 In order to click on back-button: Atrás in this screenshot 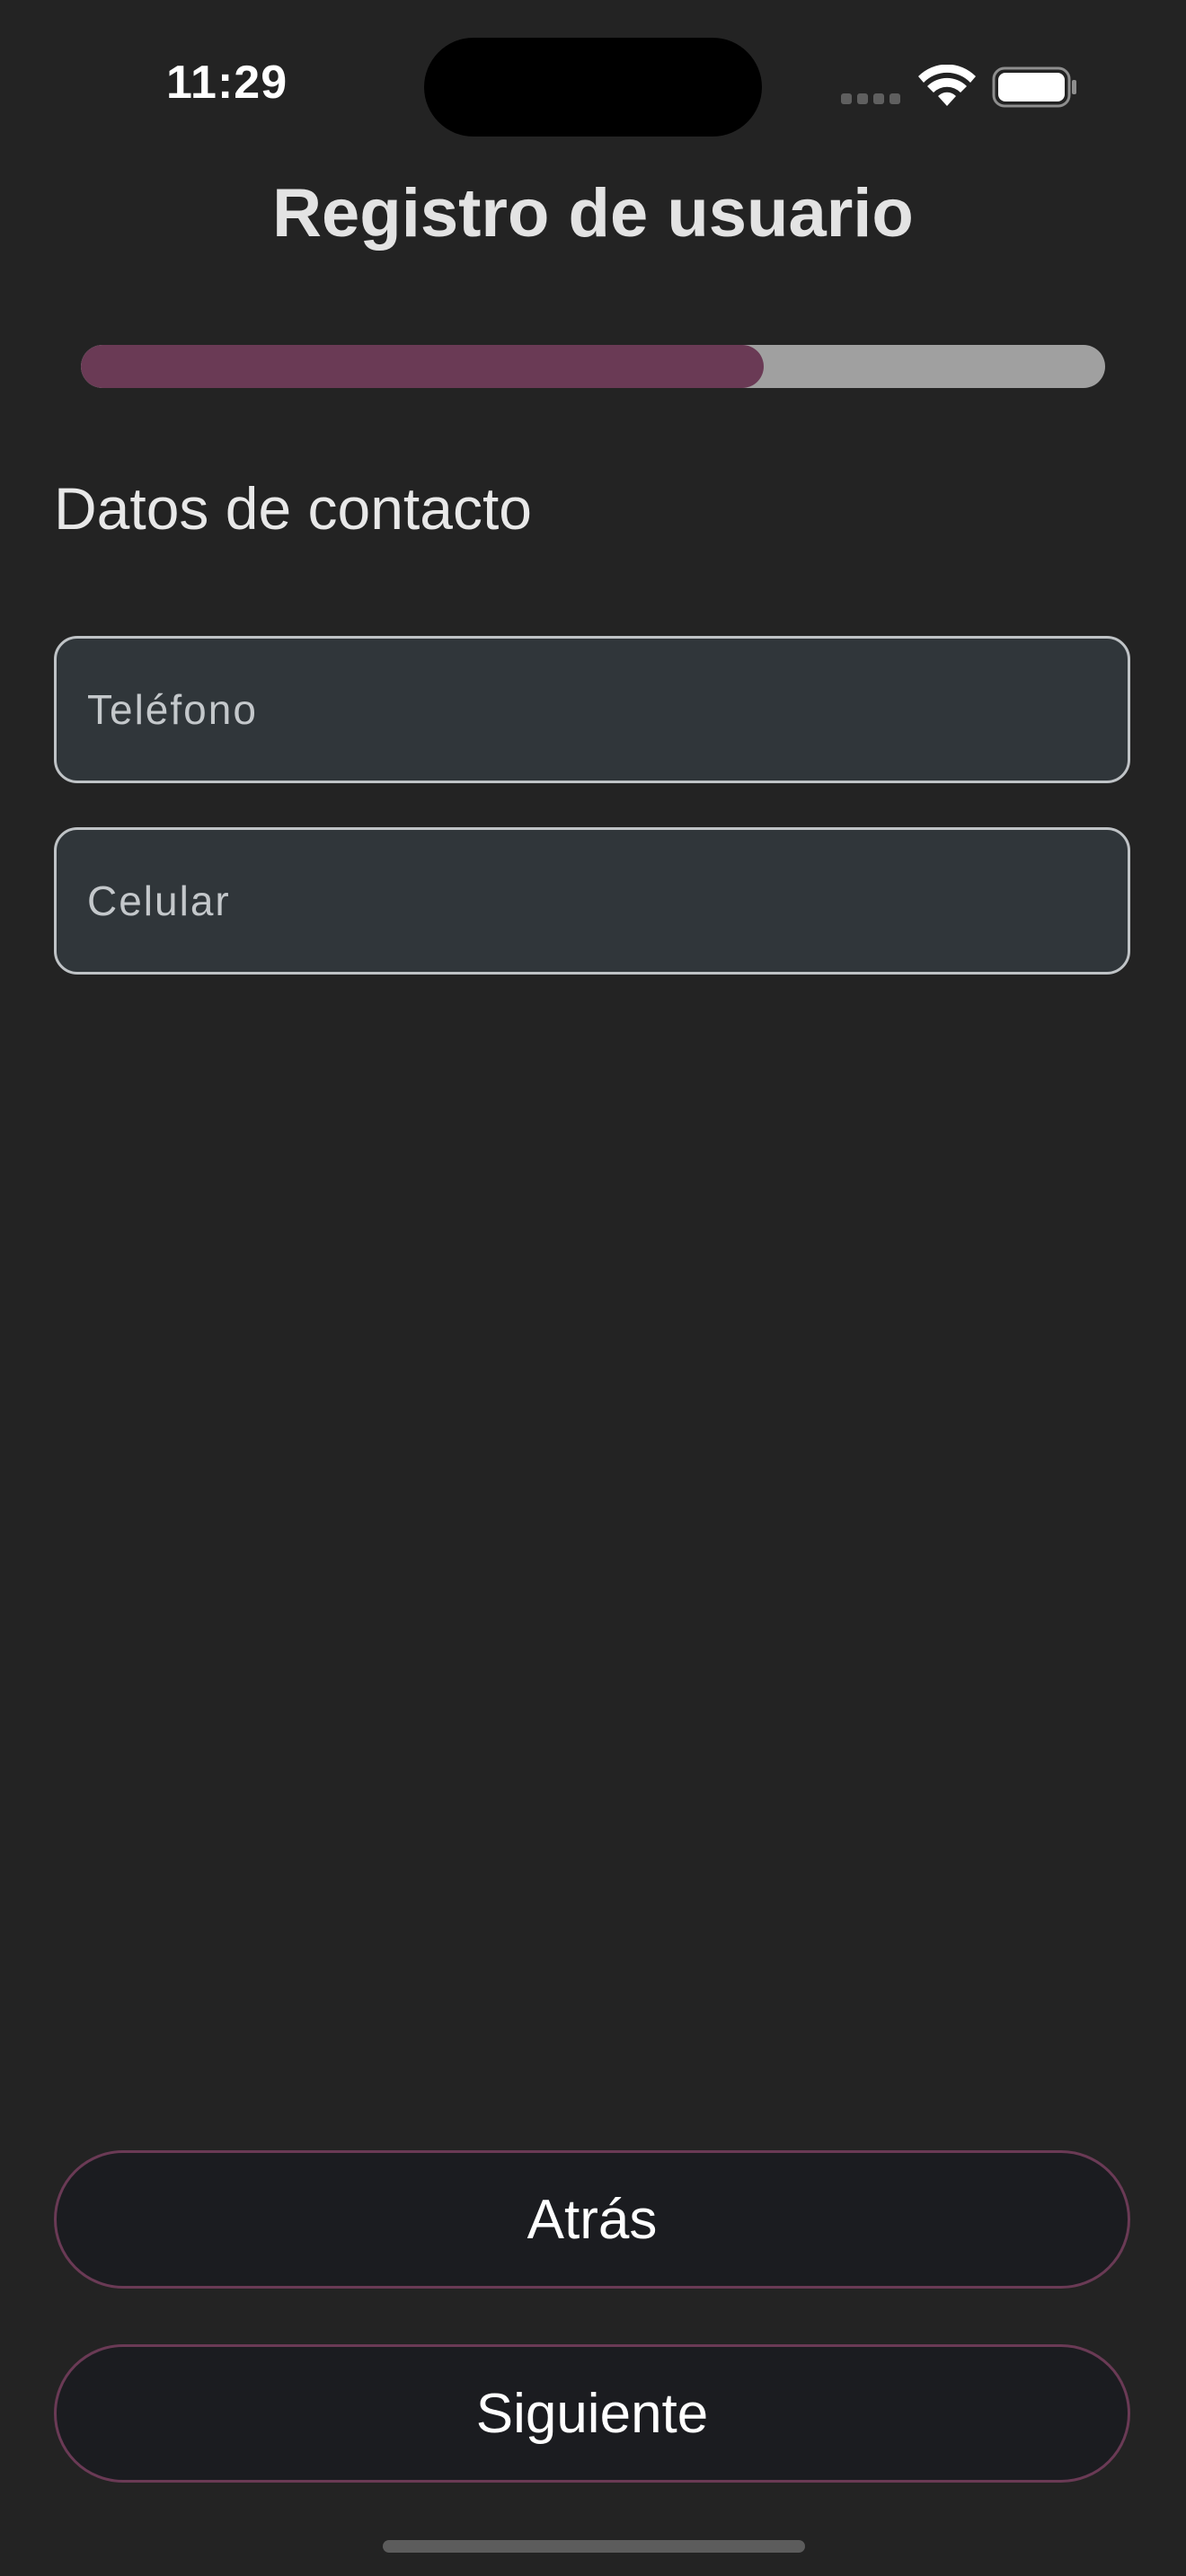, I will do `click(592, 2219)`.